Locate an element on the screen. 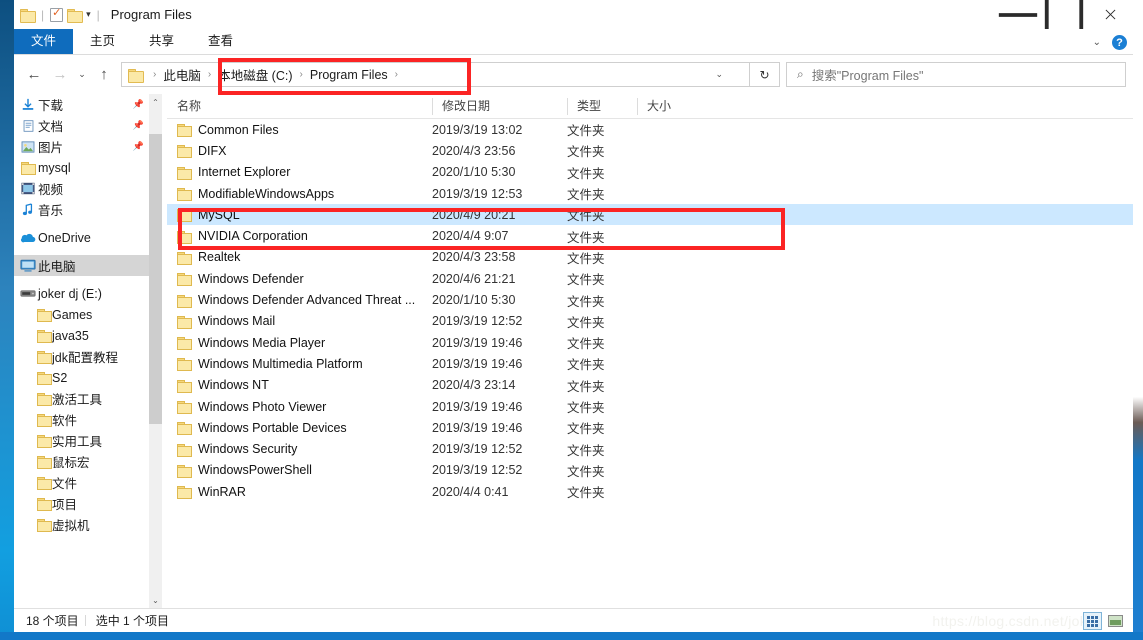 The height and width of the screenshot is (640, 1143). sidebar-item-jdk: jdk配置教程 is located at coordinates (82, 356).